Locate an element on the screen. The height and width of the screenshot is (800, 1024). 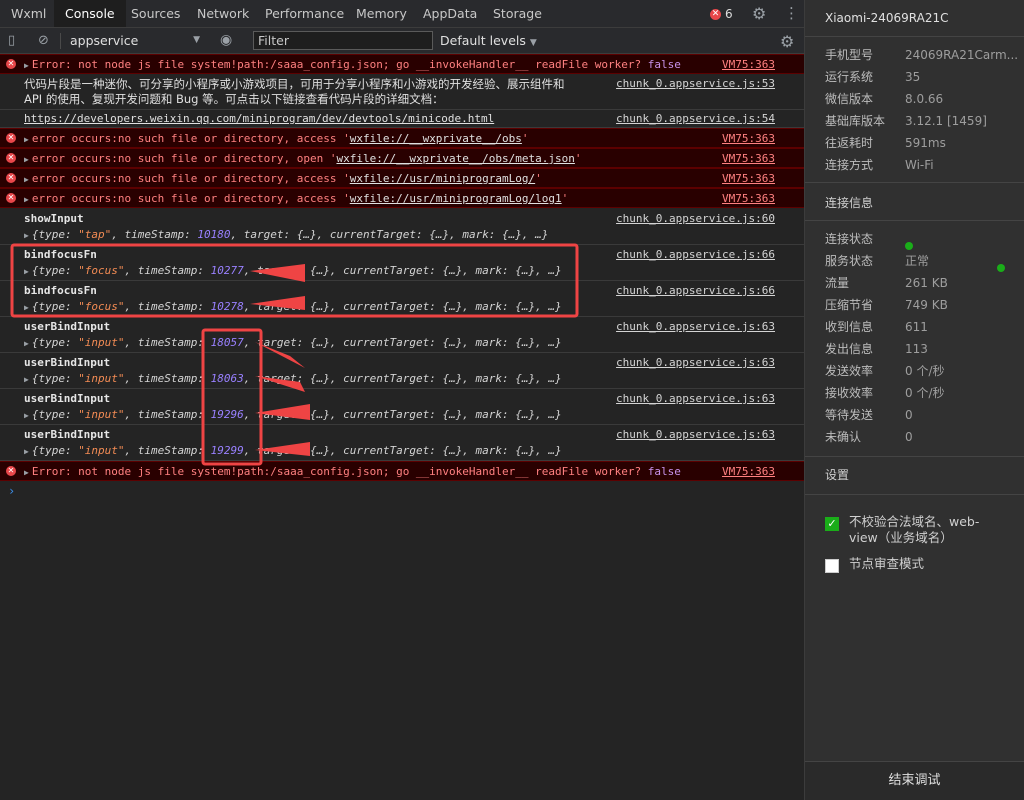
log-levels-dropdown: Default levels ▼ is located at coordinates (488, 40).